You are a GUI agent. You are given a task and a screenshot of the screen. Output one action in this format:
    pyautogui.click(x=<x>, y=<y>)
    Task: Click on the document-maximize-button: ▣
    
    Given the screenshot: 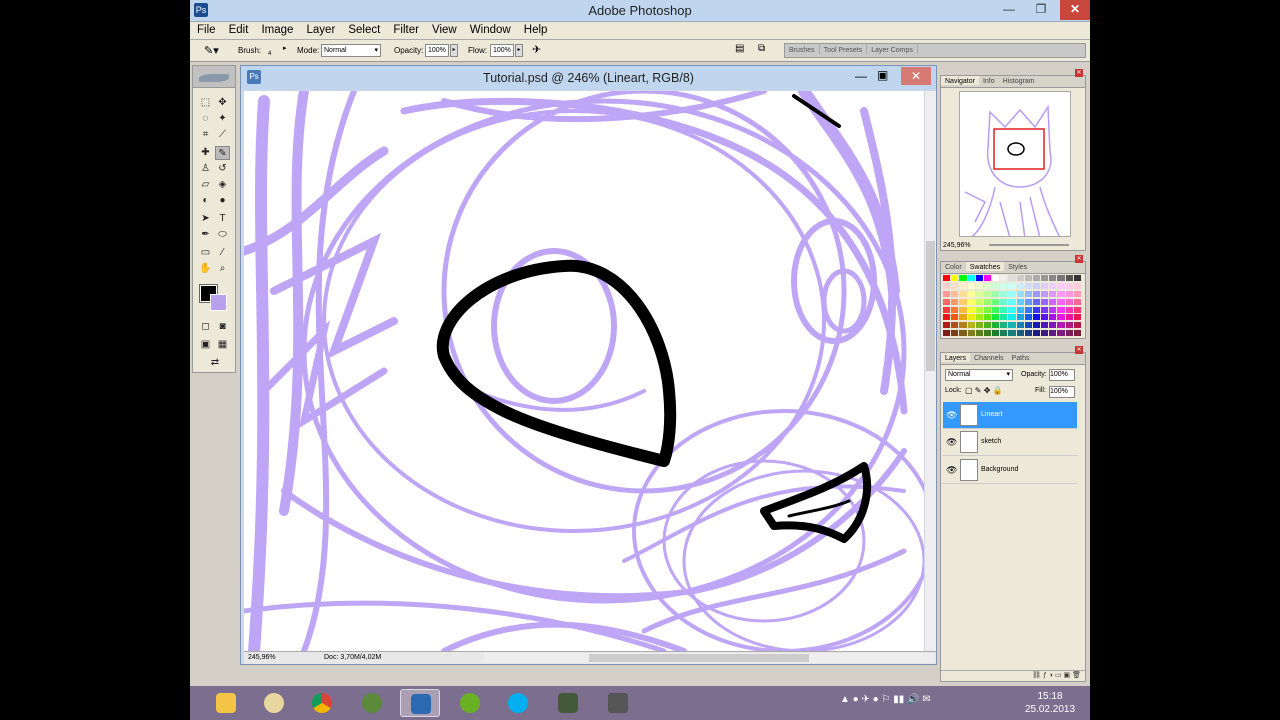 What is the action you would take?
    pyautogui.click(x=882, y=75)
    